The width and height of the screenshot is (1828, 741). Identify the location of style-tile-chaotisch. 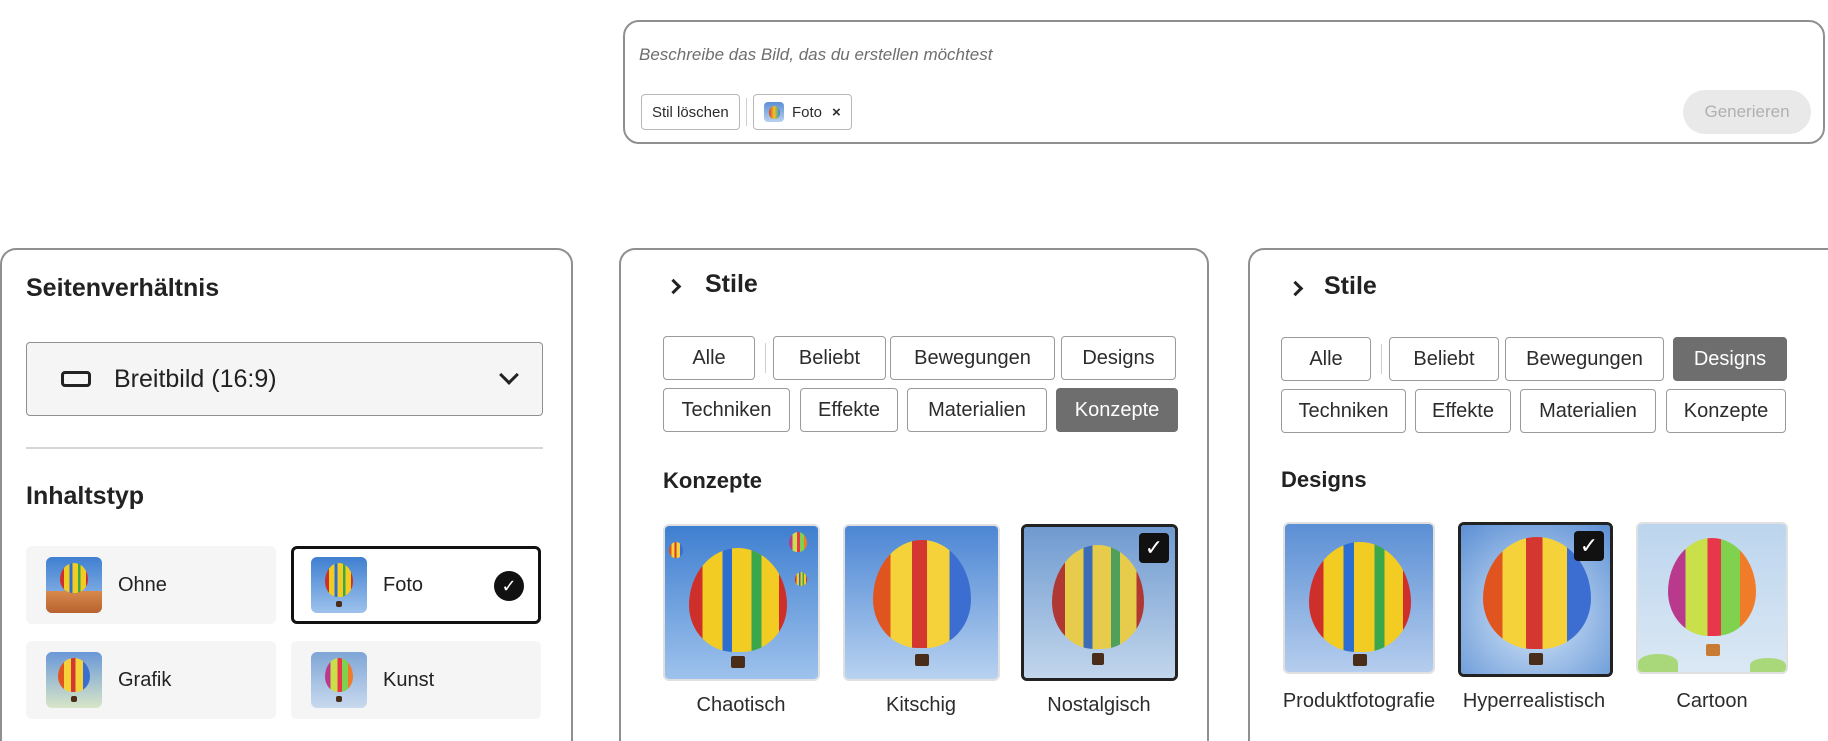
(741, 602).